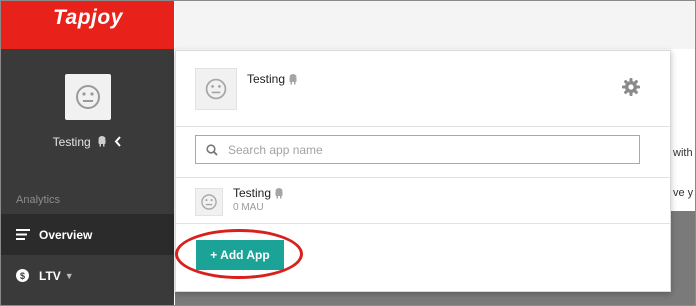 This screenshot has height=306, width=696. I want to click on sidebar-item-label: Overview, so click(66, 234).